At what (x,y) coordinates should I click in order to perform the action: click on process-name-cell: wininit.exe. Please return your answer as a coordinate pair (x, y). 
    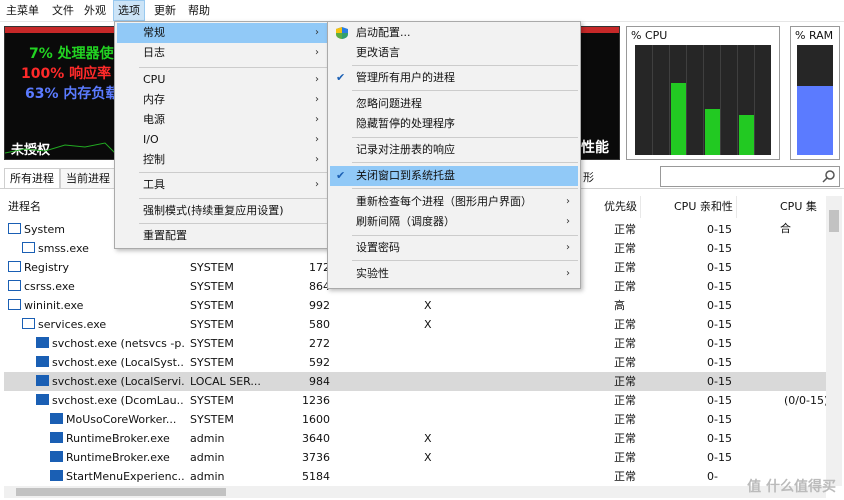
    Looking at the image, I should click on (96, 305).